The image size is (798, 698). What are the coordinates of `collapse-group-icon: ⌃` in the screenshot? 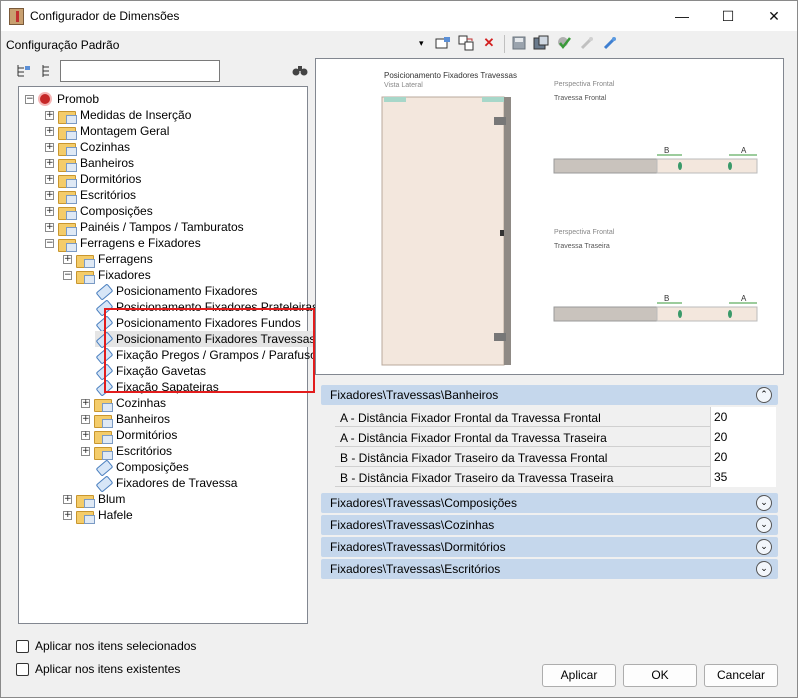 It's located at (764, 395).